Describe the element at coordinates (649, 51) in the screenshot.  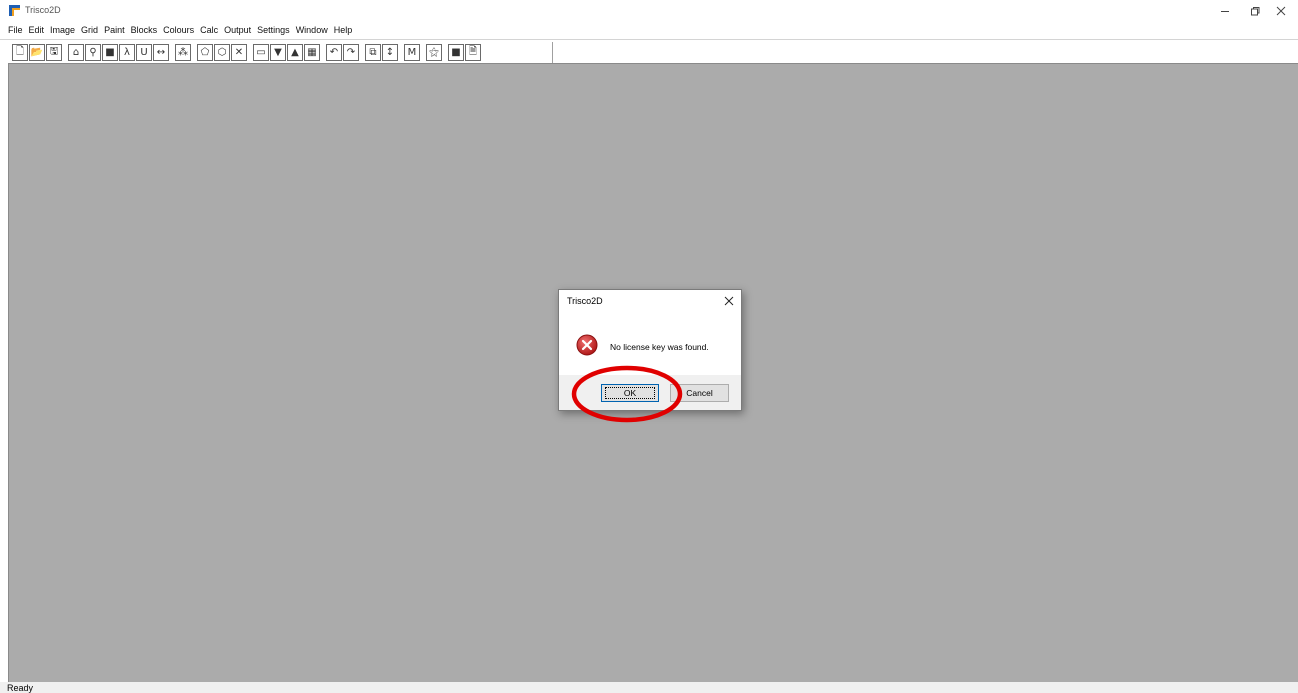
I see `toolbar: 🗋 📂 🖫 ⌂ ⚲ ■ λ U ↔ ⁂ ⬠ ⬡ ✕ ▭ ▼ ▲ ▦ ↶ ↷ ⧉ ↕ M ⚝ ■ 🗎` at that location.